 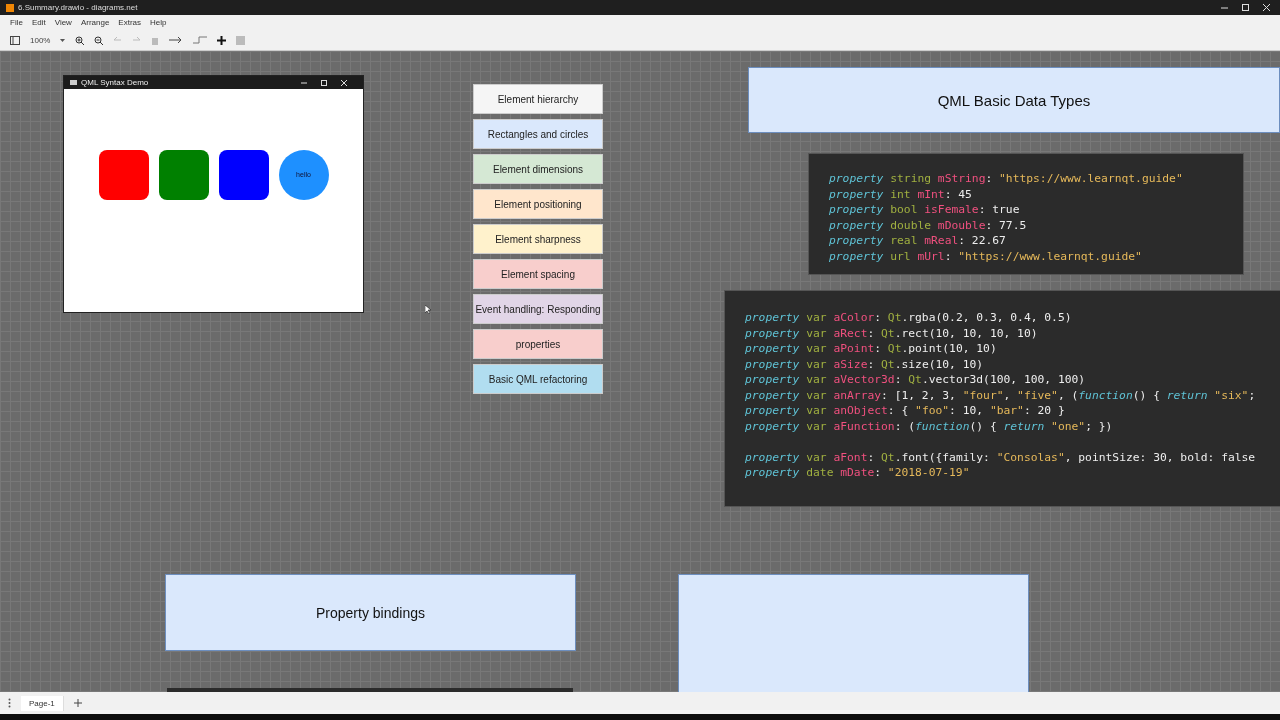 I want to click on app-icon, so click(x=10, y=7).